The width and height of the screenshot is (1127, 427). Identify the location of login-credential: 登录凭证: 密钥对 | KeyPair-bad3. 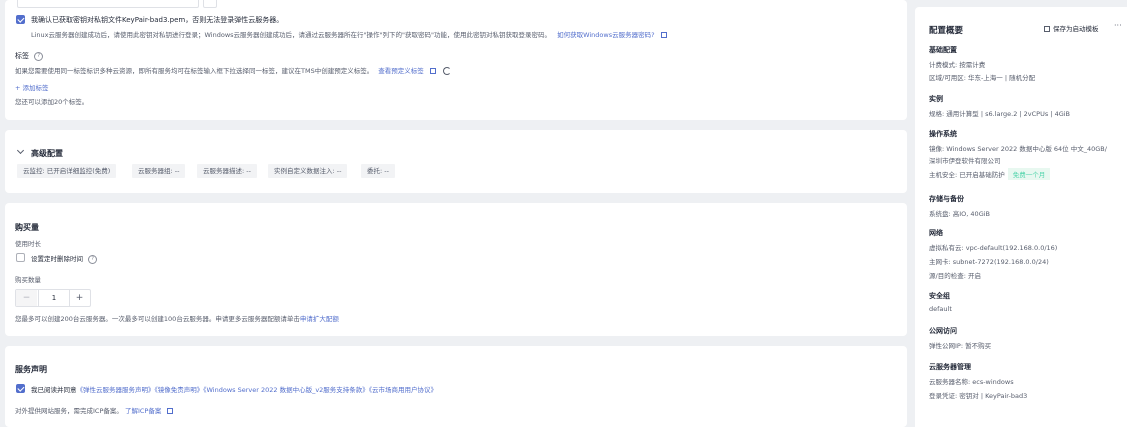
(978, 396).